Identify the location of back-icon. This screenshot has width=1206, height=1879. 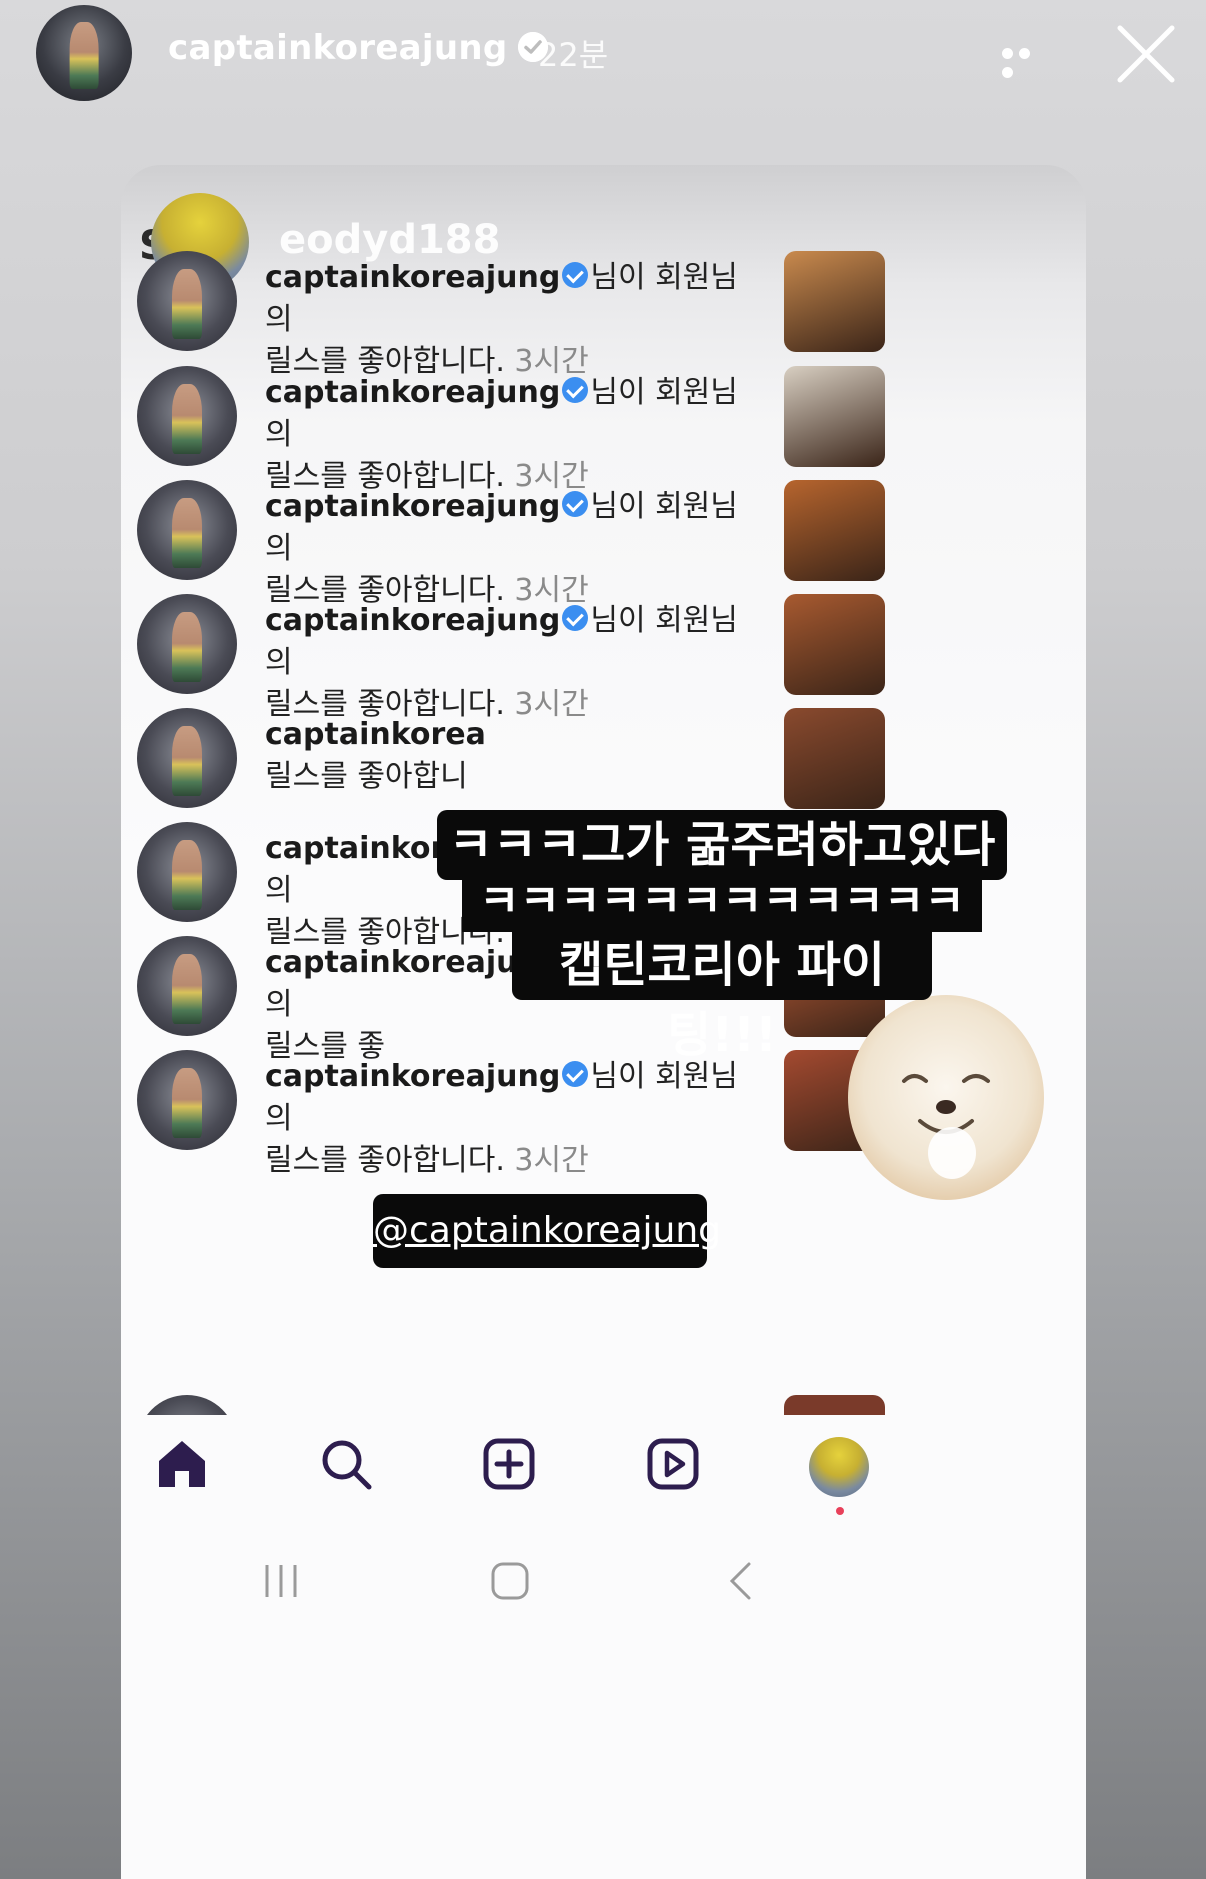
(740, 1583).